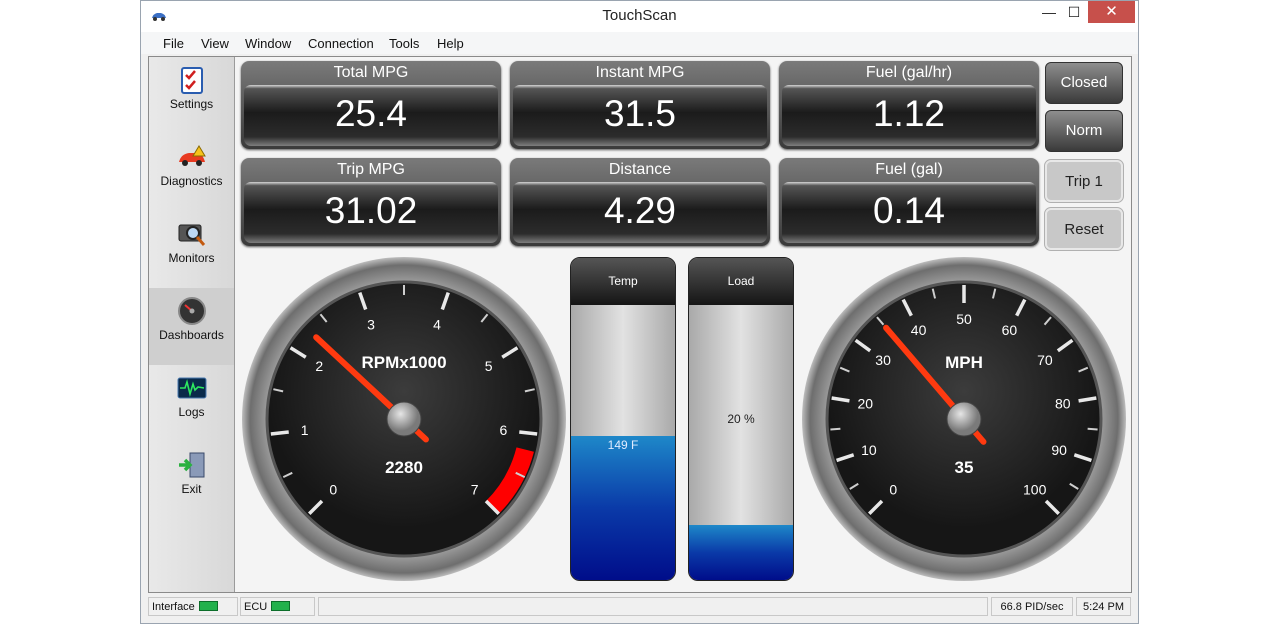  Describe the element at coordinates (741, 552) in the screenshot. I see `load-bar-fill` at that location.